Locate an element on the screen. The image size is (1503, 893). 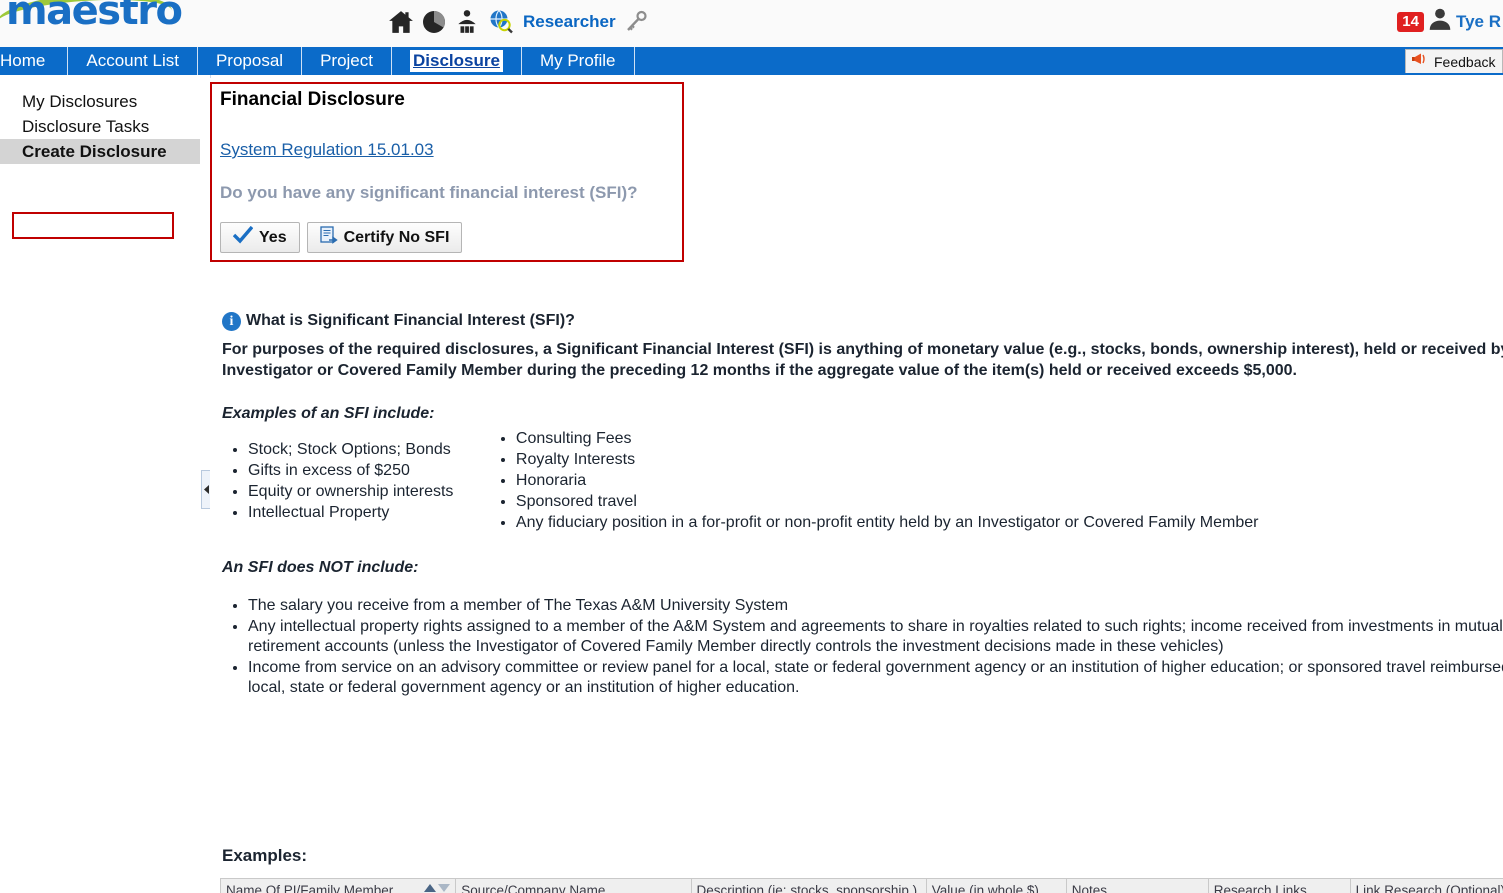
not-include-heading: An SFI does NOT include: is located at coordinates (320, 567).